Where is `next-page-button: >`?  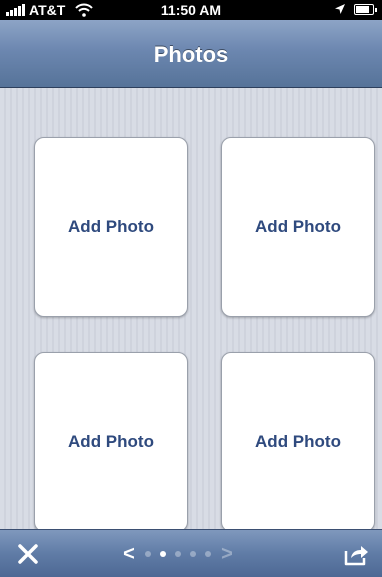
next-page-button: > is located at coordinates (227, 554).